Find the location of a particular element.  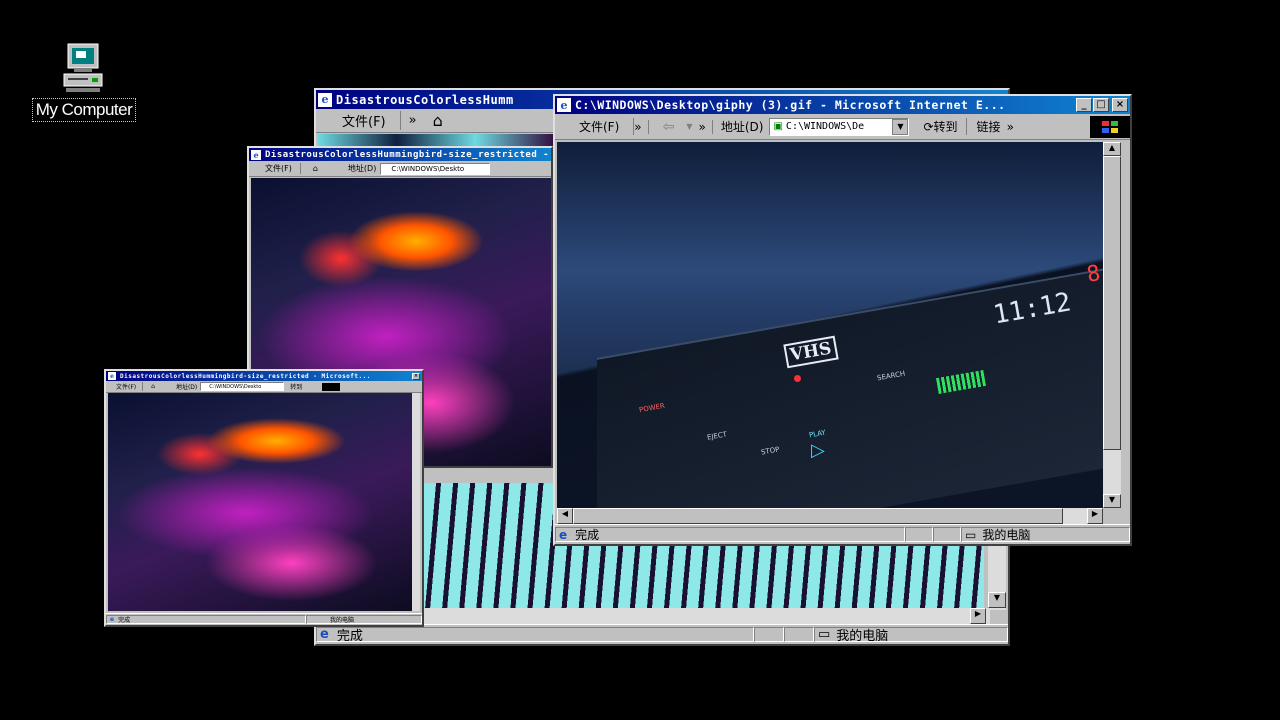

horizontal-scrollbar is located at coordinates (707, 616).